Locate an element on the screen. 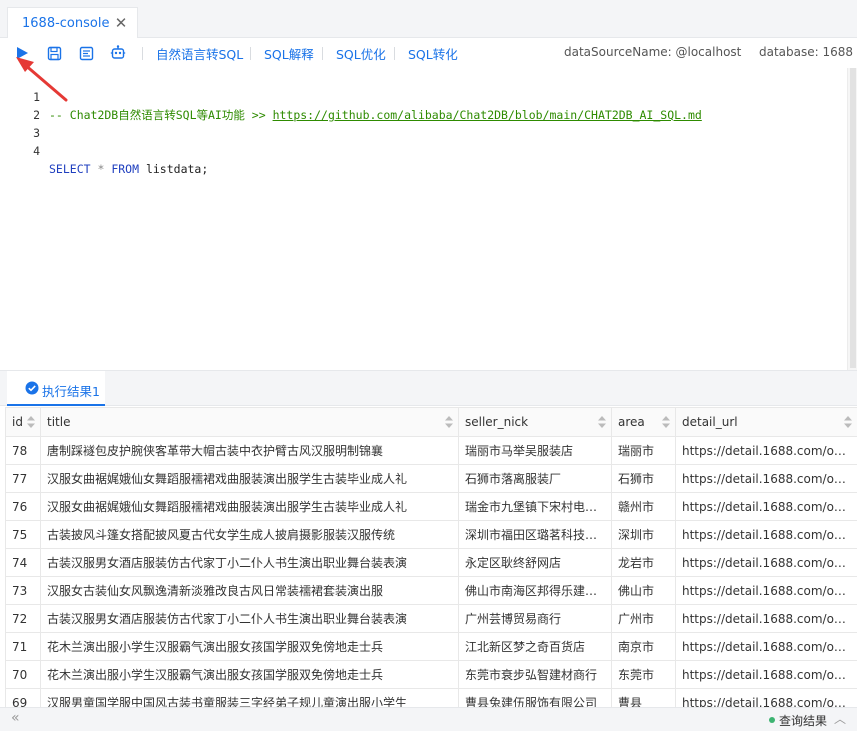 The image size is (857, 731). cell-seller-nick: 广州芸博贸易商行 is located at coordinates (535, 618).